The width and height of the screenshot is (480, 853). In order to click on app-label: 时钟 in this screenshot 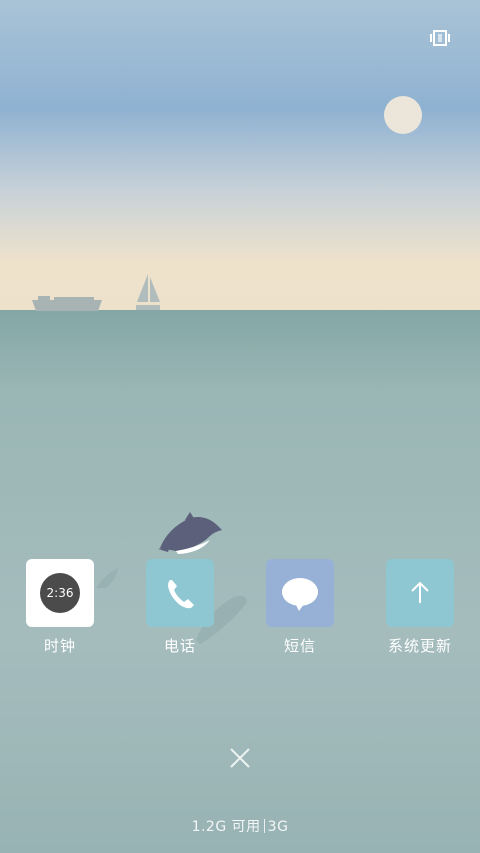, I will do `click(59, 646)`.